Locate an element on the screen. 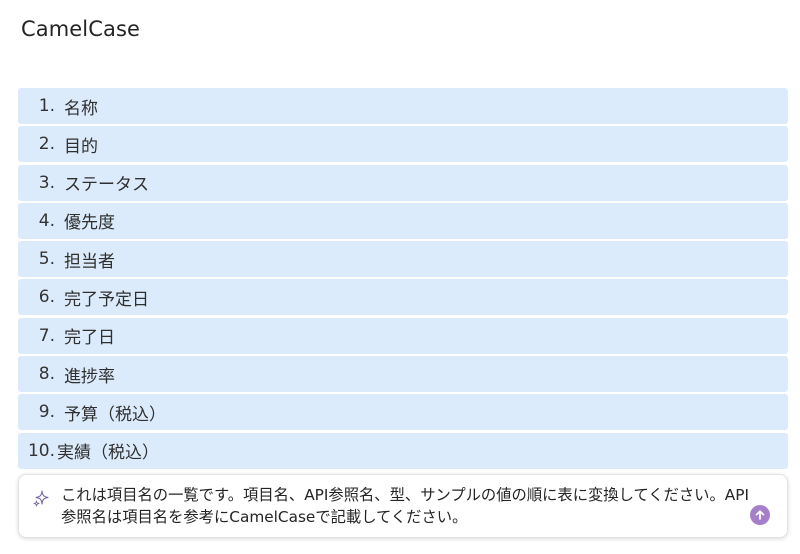  list-item: 3. ステータス is located at coordinates (403, 182).